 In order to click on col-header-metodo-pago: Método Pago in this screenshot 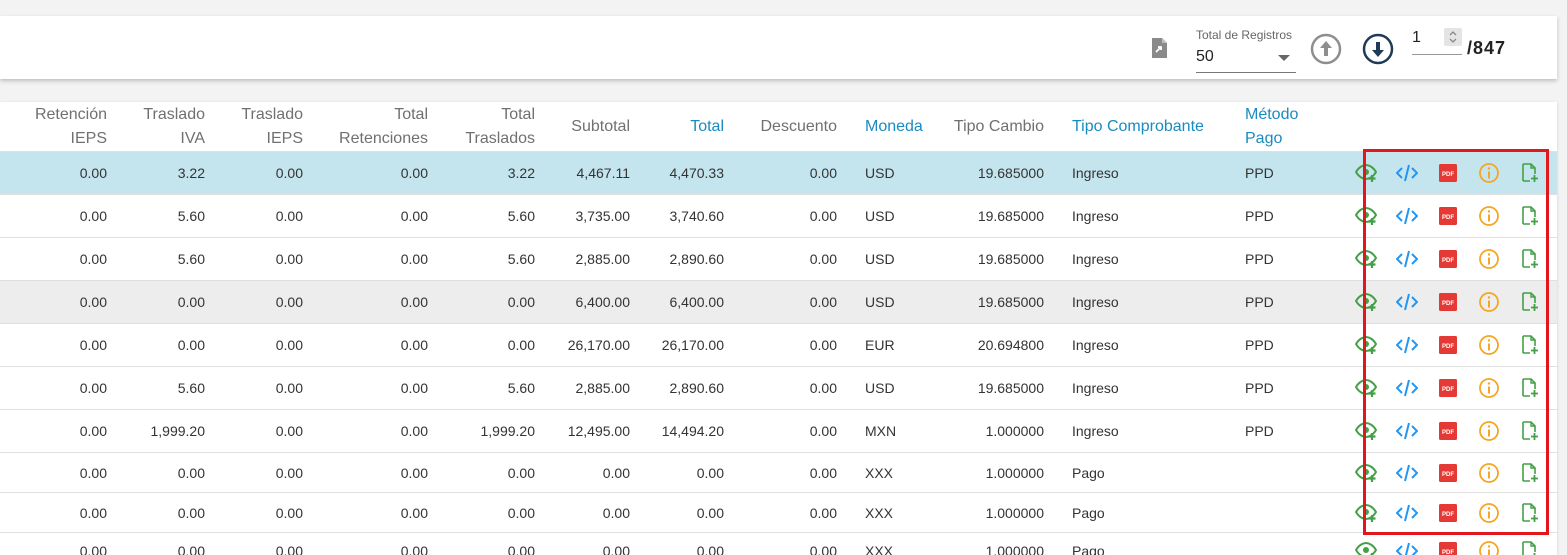, I will do `click(1281, 127)`.